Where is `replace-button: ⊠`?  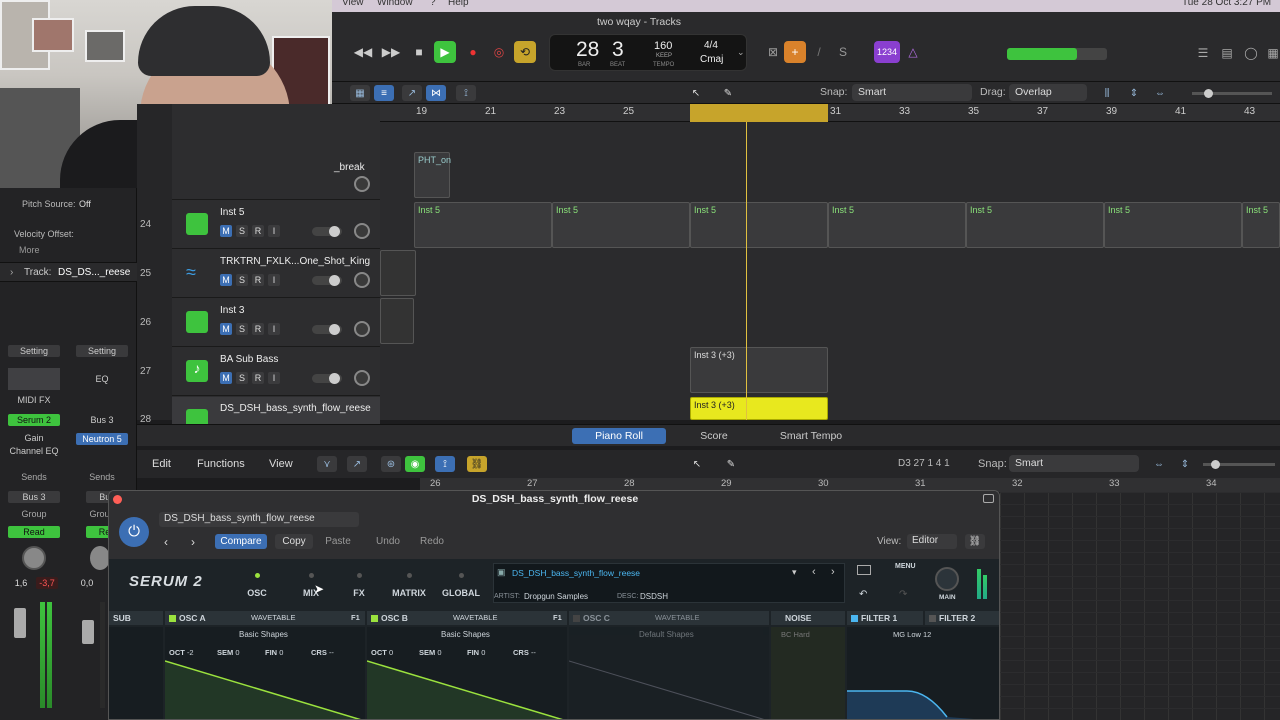 replace-button: ⊠ is located at coordinates (773, 52).